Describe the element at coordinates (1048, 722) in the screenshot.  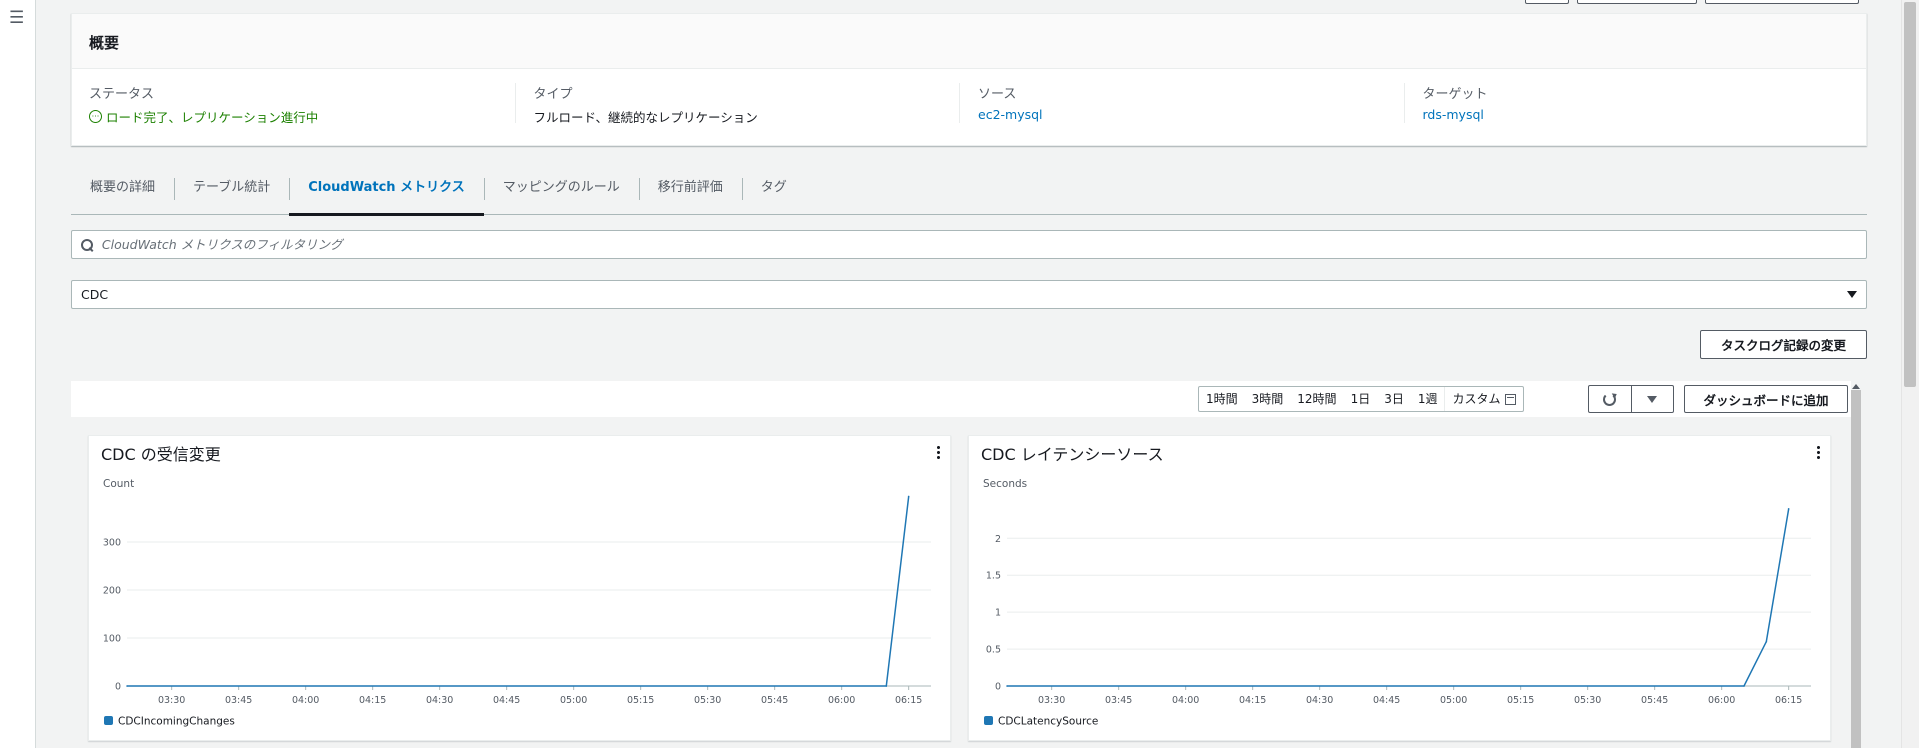
I see `legend-label: CDCLatencySource` at that location.